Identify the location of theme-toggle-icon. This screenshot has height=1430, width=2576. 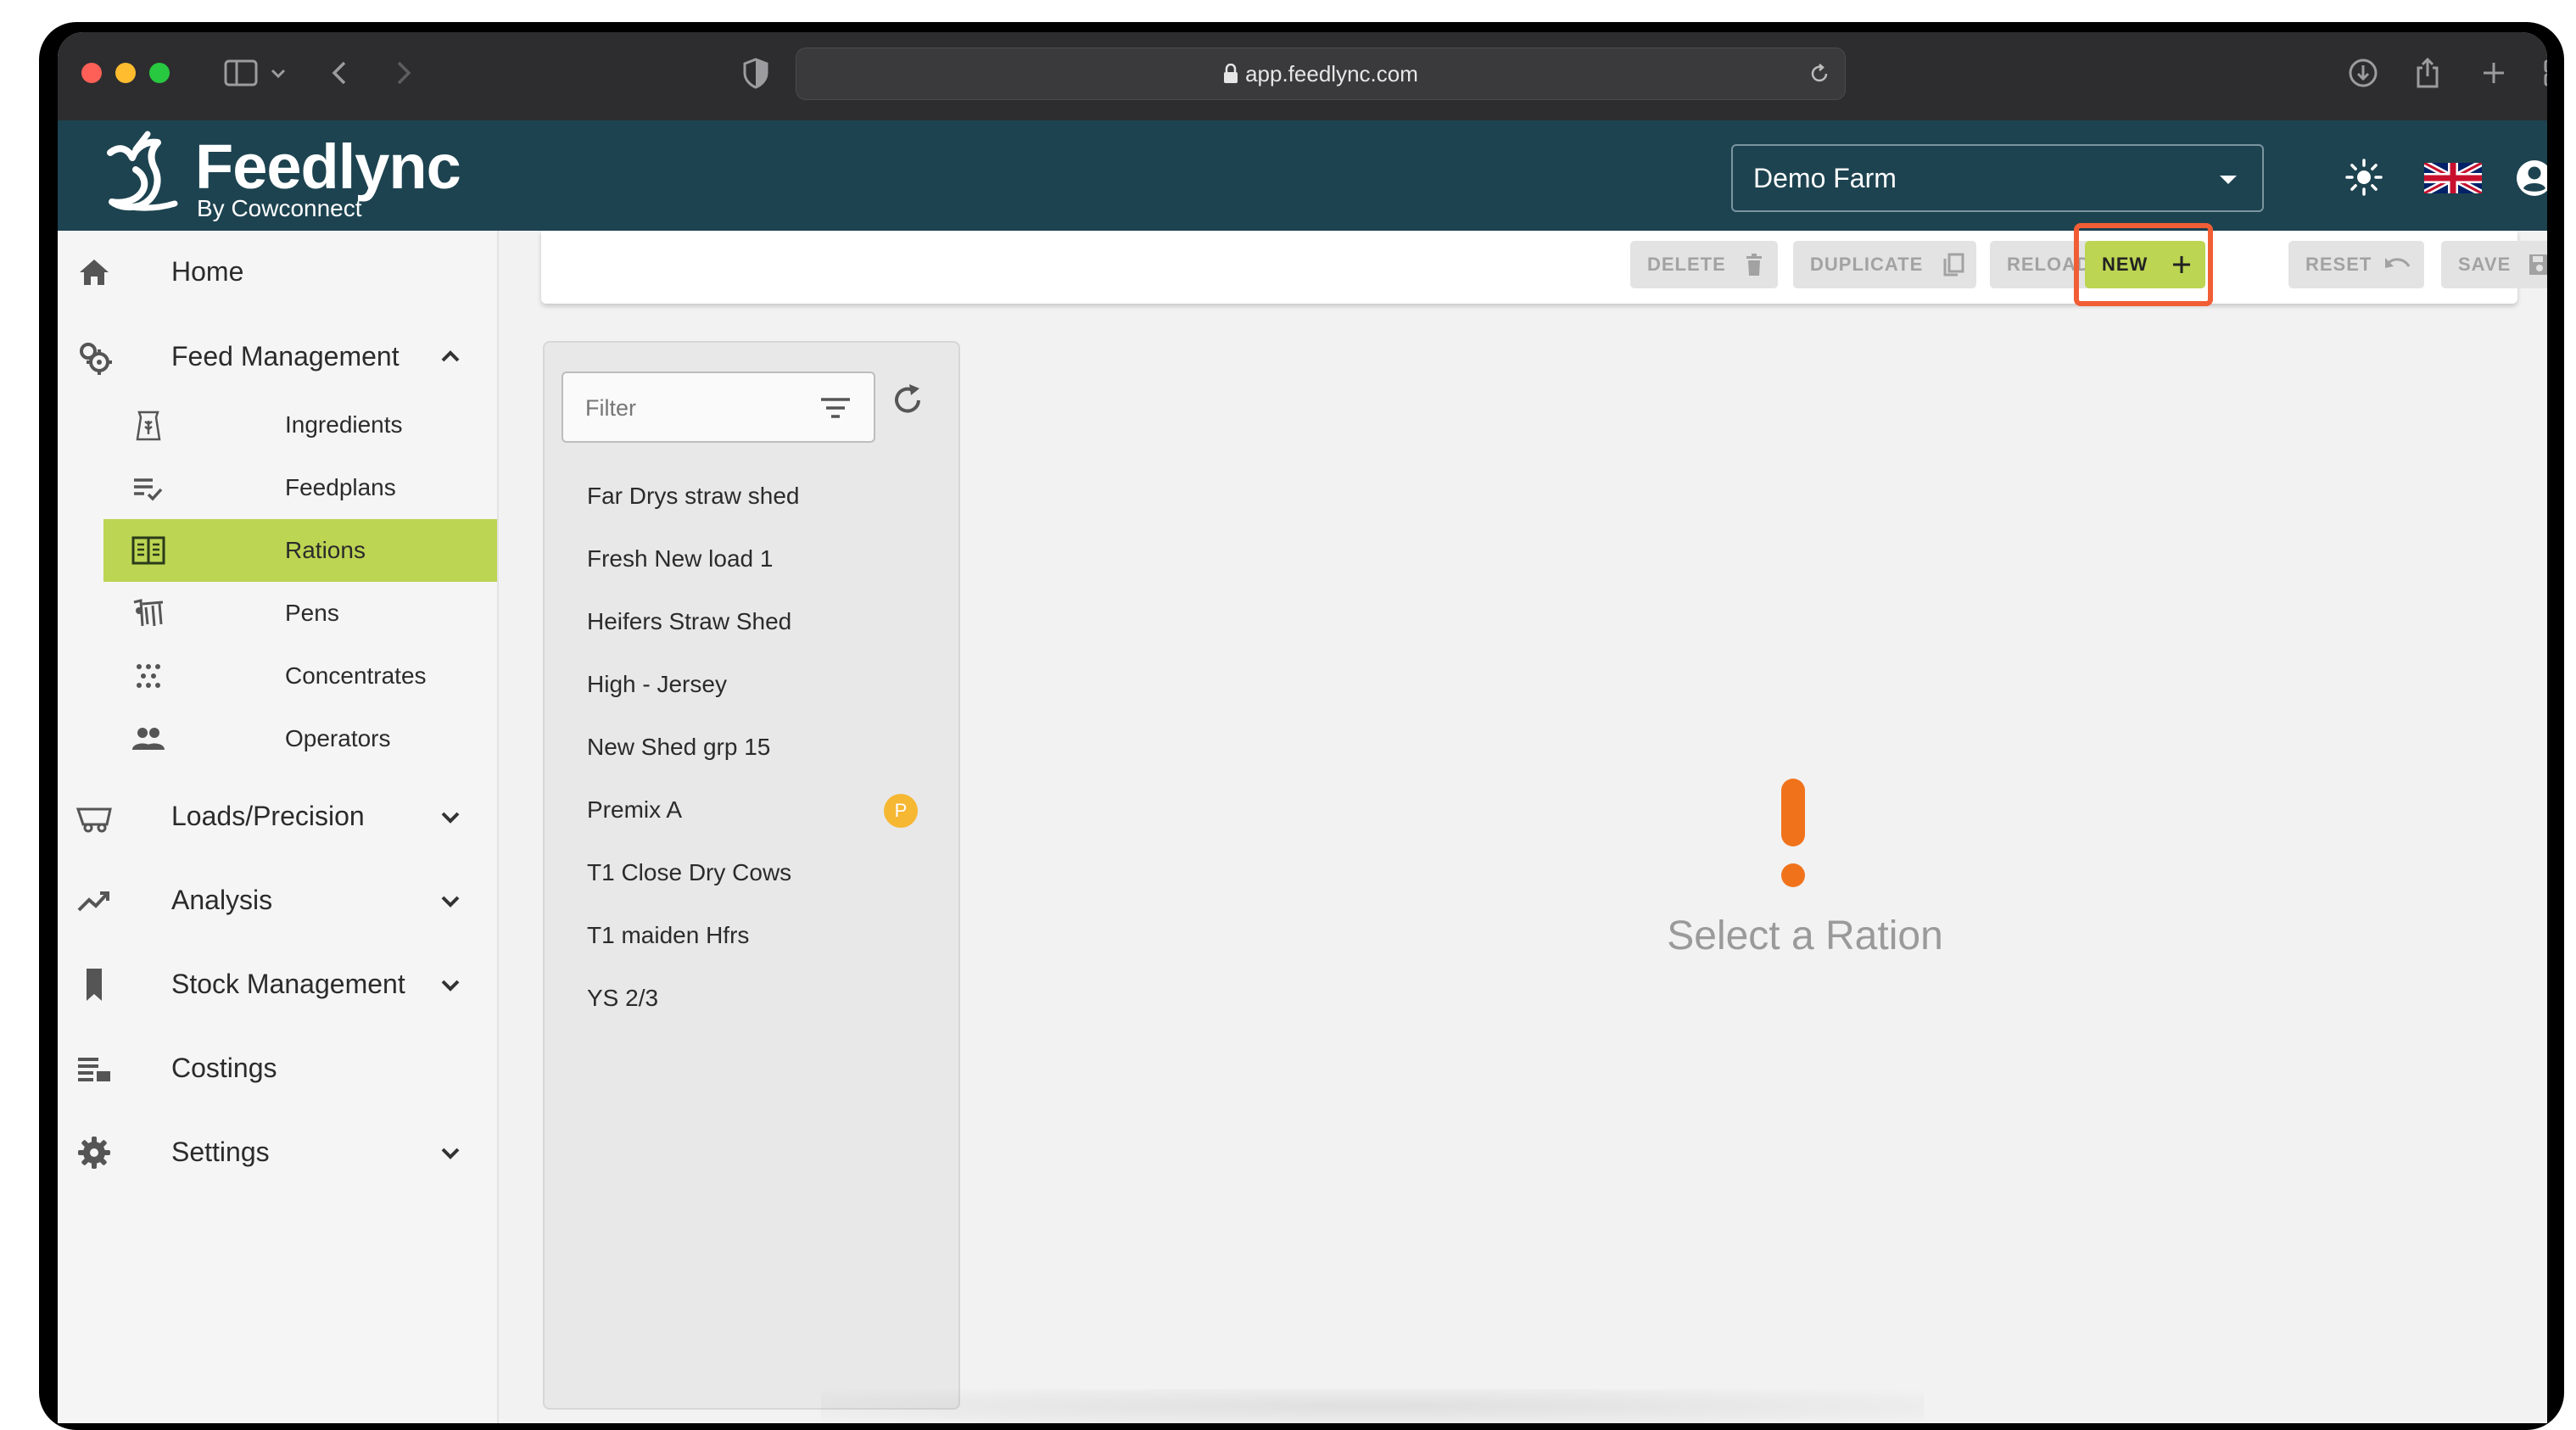
(2363, 178).